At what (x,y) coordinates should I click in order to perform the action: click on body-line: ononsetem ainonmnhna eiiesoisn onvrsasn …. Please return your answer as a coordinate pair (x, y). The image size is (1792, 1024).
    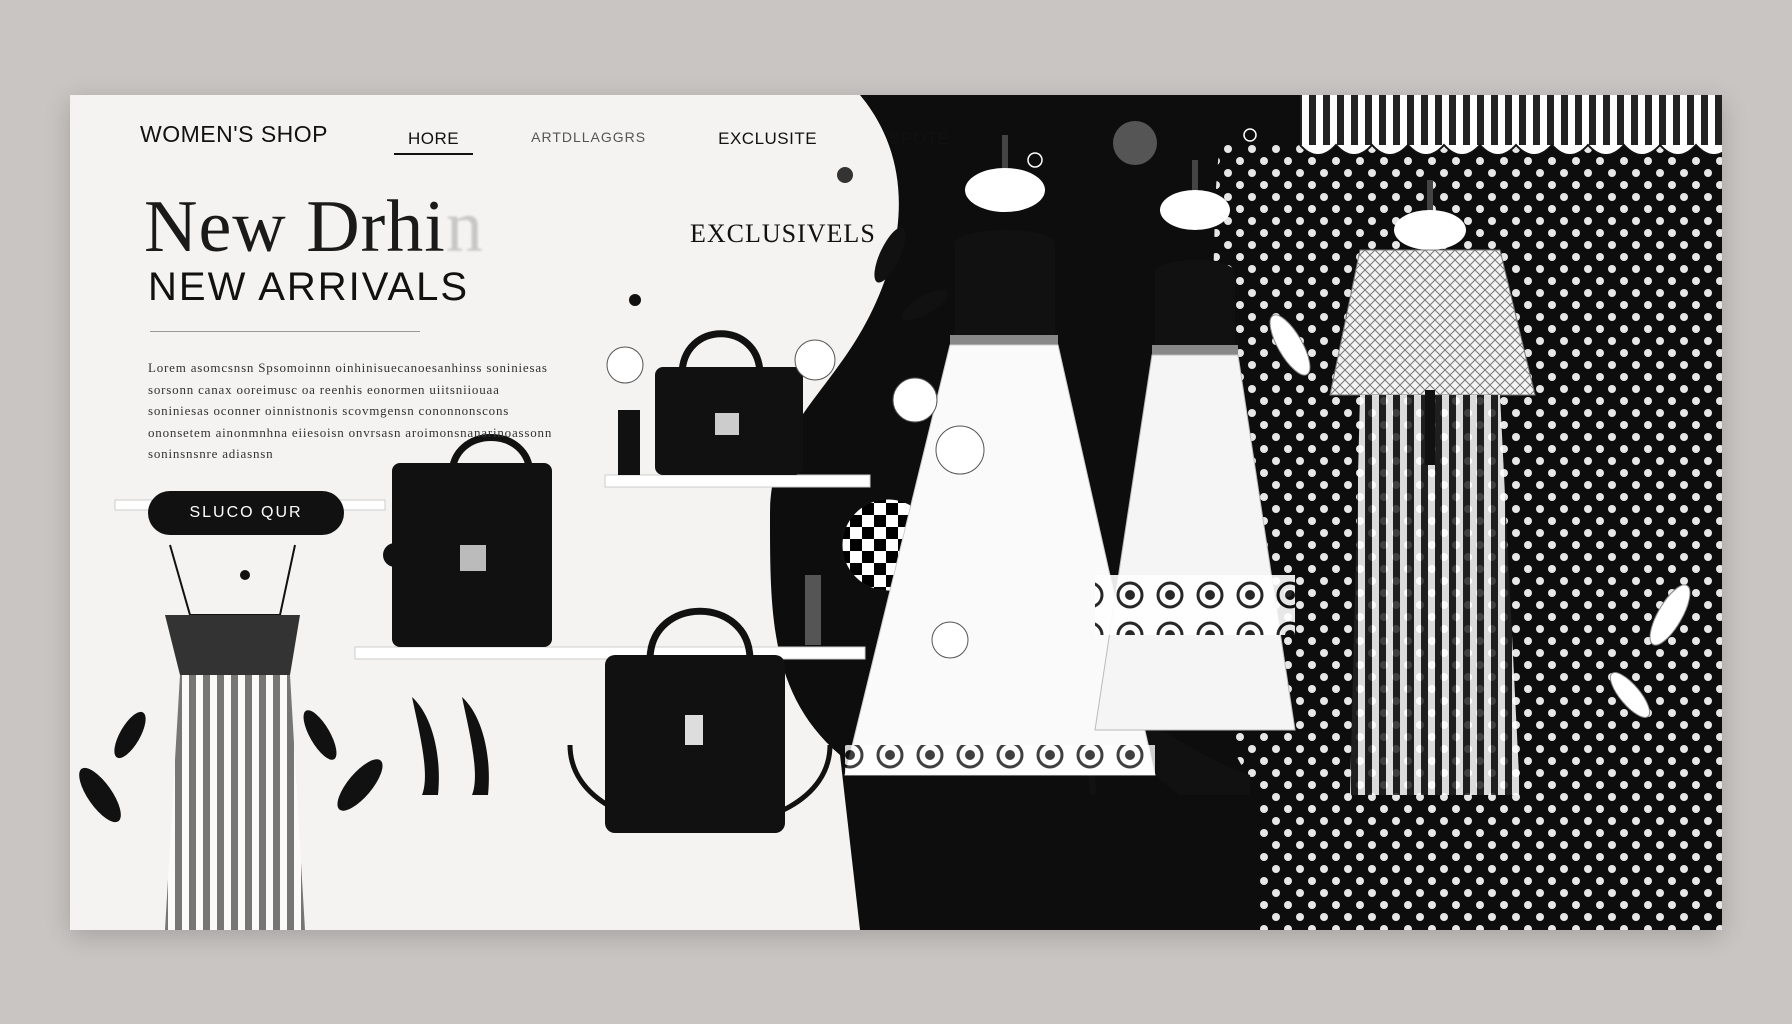
    Looking at the image, I should click on (350, 432).